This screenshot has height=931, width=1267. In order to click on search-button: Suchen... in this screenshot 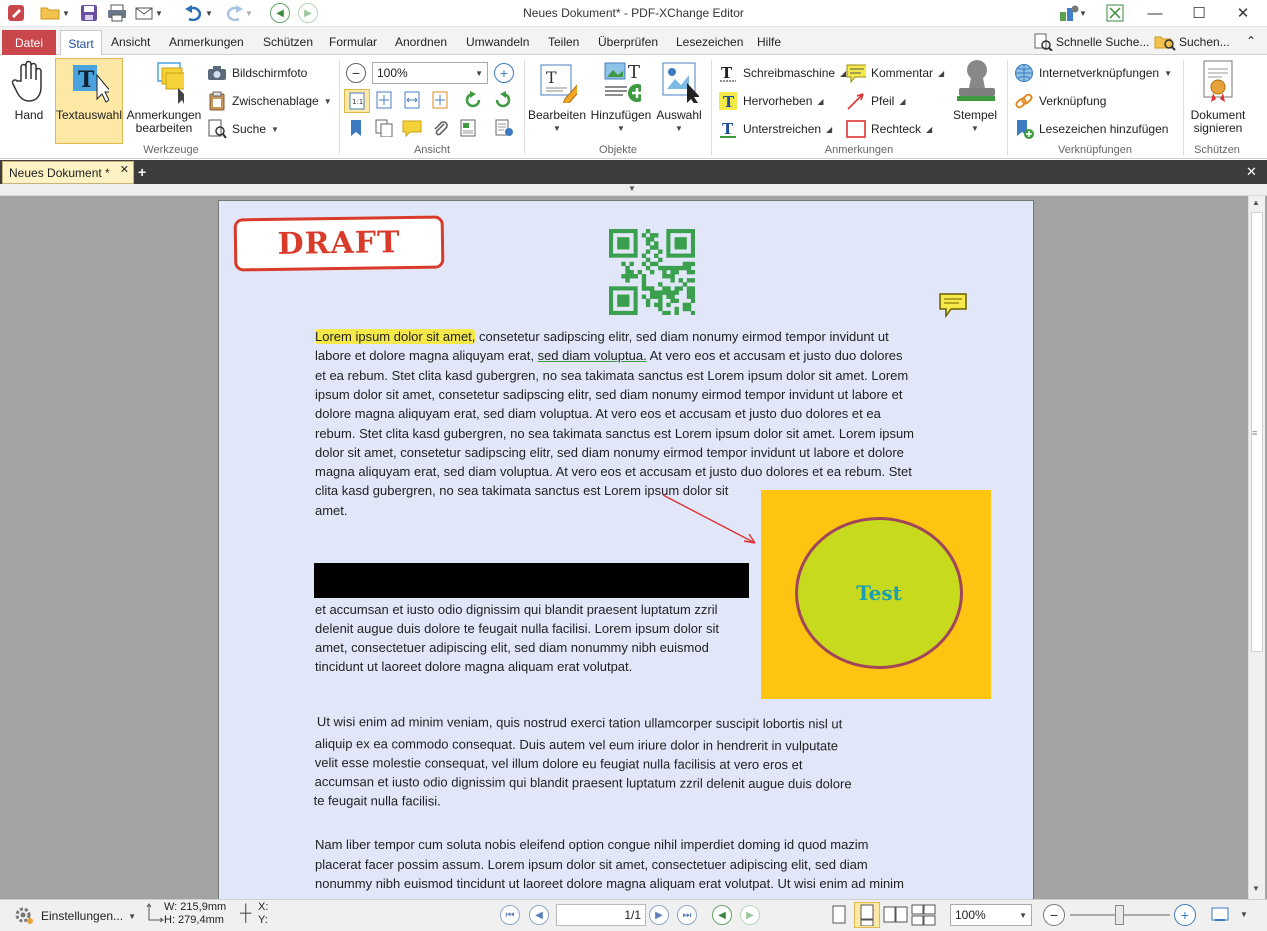, I will do `click(1192, 42)`.